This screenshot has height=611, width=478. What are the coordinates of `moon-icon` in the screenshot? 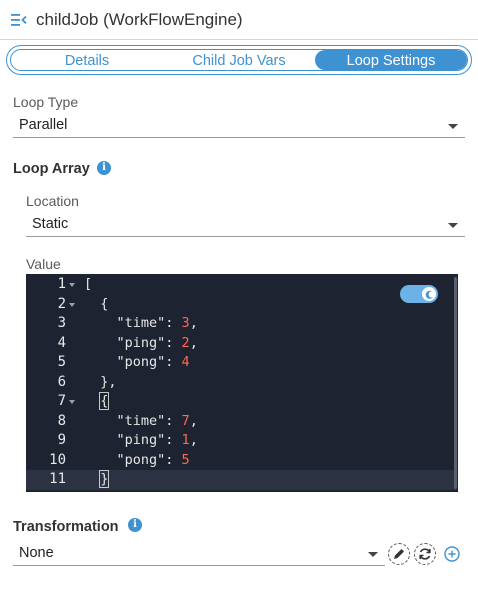 It's located at (429, 294).